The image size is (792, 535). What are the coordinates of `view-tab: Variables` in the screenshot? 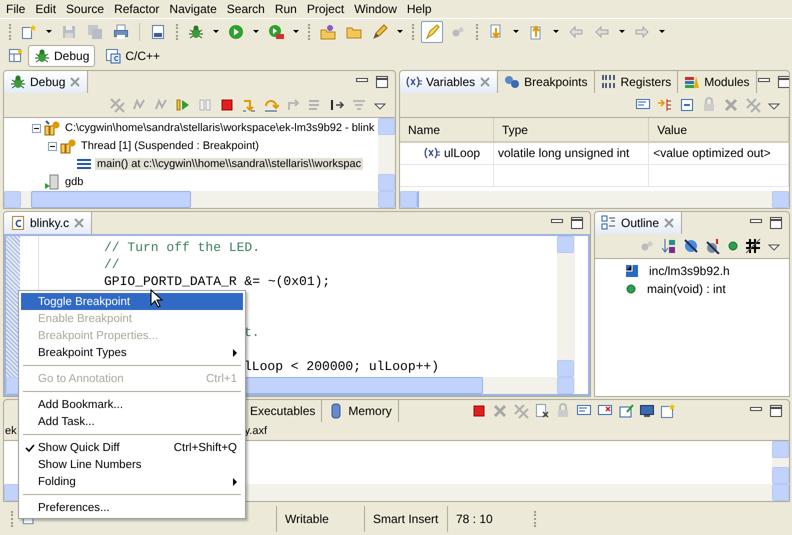 It's located at (449, 82).